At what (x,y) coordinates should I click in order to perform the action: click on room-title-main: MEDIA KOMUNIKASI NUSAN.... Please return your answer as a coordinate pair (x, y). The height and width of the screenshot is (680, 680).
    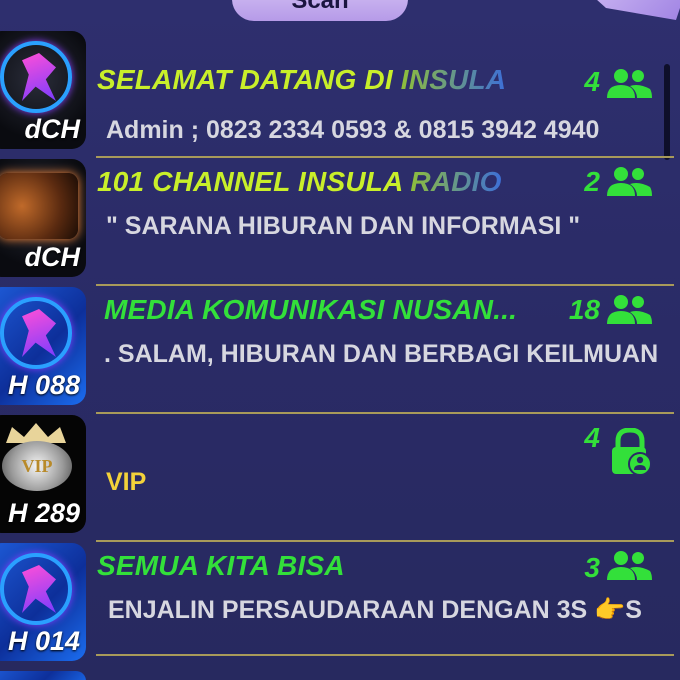
    Looking at the image, I should click on (311, 309).